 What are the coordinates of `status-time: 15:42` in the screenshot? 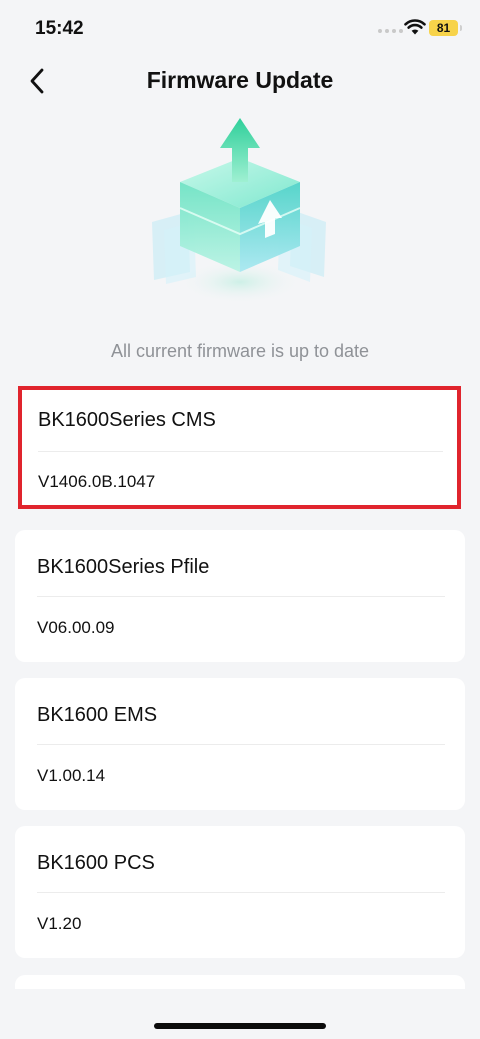 It's located at (59, 28).